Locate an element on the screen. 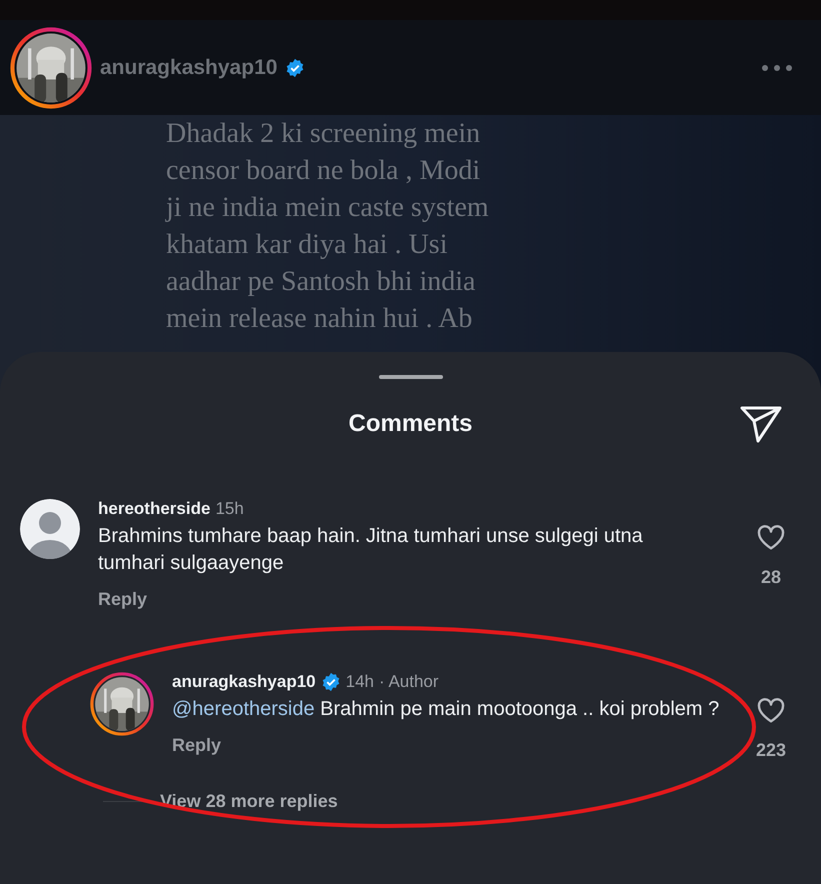 The height and width of the screenshot is (884, 821). post-text-line: censor board ne bola , Modi is located at coordinates (324, 171).